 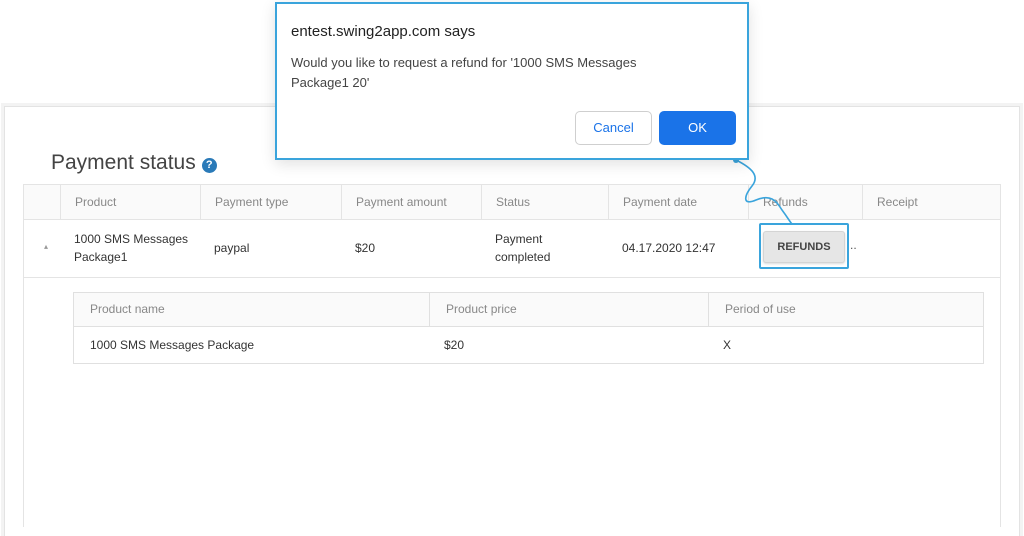 I want to click on refunds-button: REFUNDS, so click(x=804, y=247).